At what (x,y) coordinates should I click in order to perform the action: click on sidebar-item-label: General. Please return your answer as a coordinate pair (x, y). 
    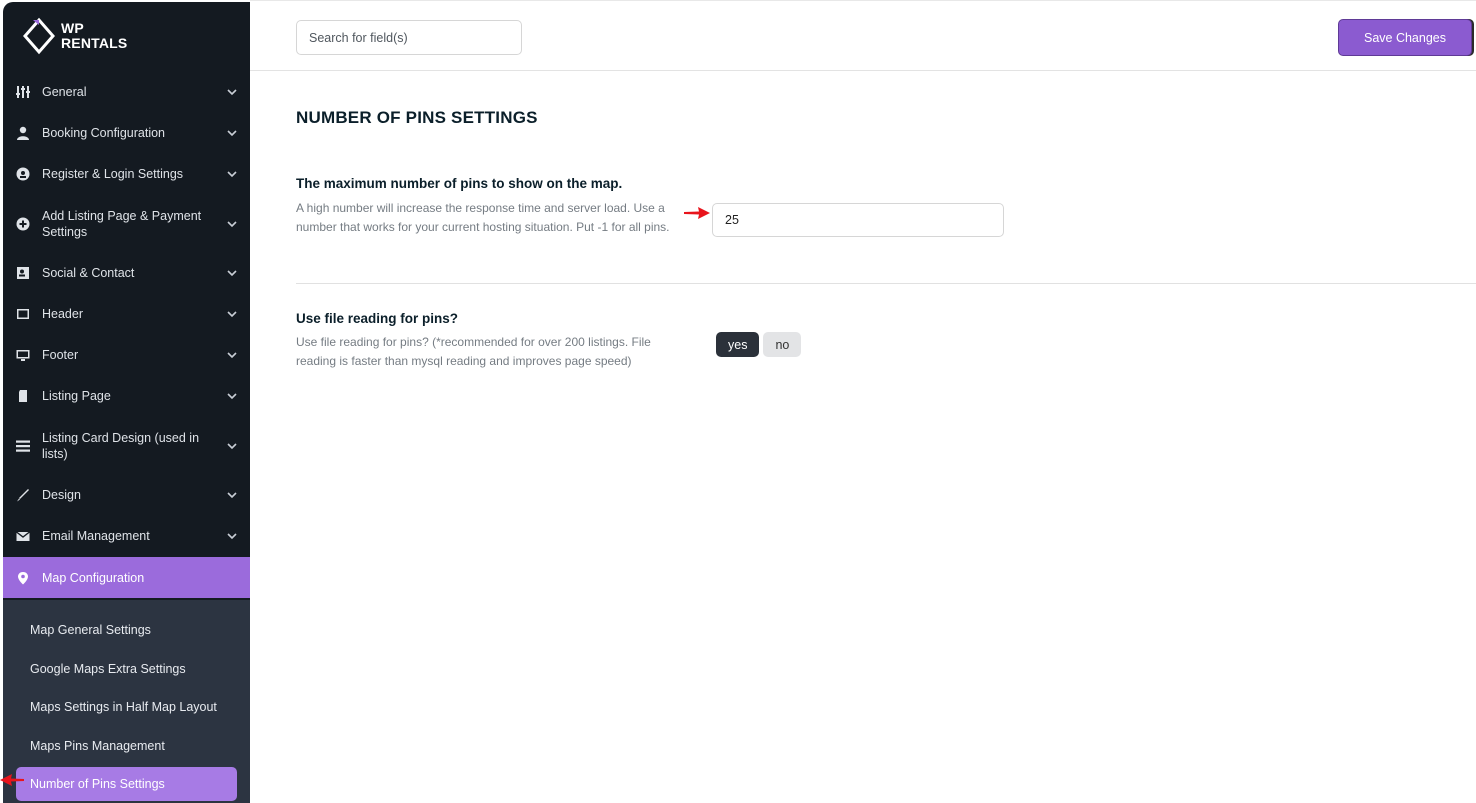
    Looking at the image, I should click on (64, 91).